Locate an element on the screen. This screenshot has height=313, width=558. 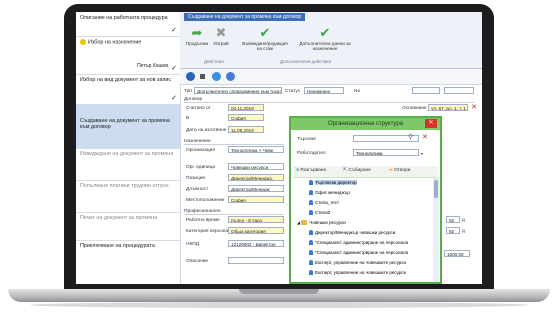
open-button: ▰ Отвори is located at coordinates (400, 170).